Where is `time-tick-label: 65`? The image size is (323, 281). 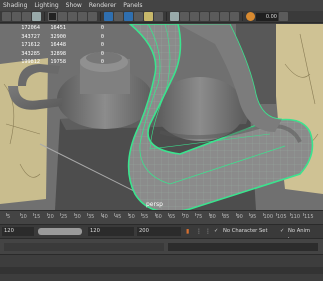
time-tick-label: 65 is located at coordinates (172, 217).